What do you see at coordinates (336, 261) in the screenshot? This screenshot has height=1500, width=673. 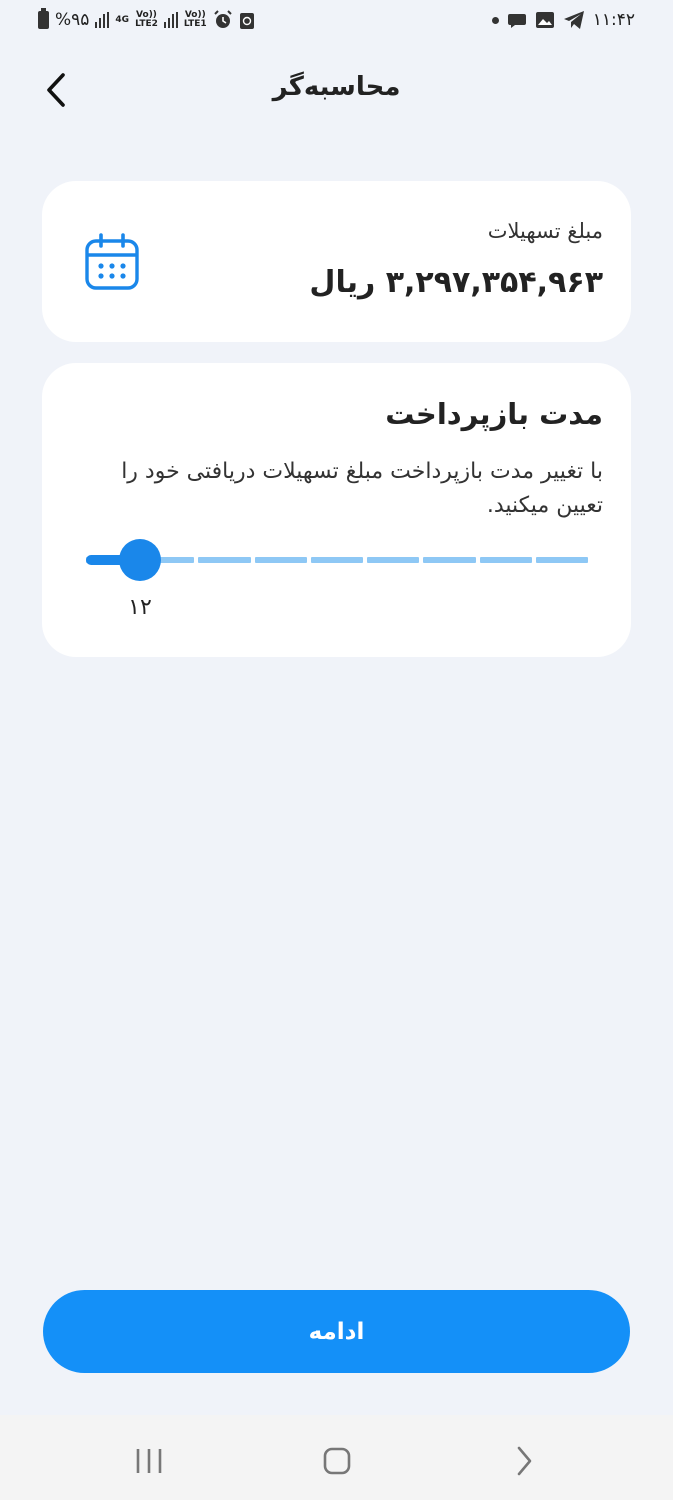 I see `loan-amount-card: مبلغ تسهیلات ۳,۲۹۷,۳۵۴,۹۶۳ ریال` at bounding box center [336, 261].